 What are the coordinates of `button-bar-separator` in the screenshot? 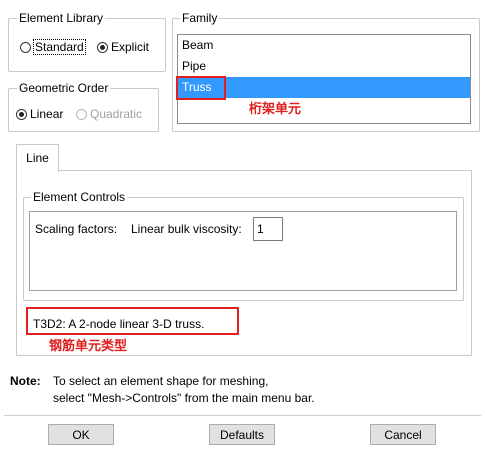 It's located at (242, 415).